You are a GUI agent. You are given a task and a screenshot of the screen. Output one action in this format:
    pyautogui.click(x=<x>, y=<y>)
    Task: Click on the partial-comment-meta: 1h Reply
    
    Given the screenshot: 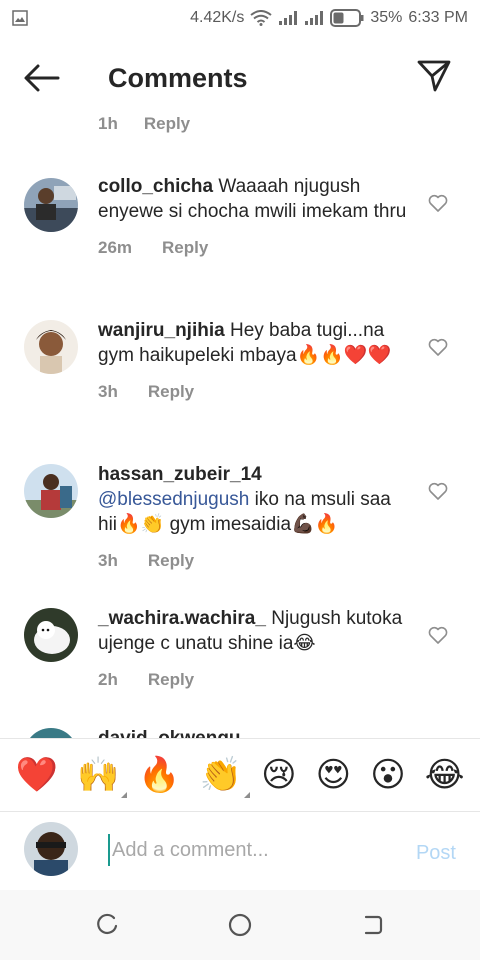 What is the action you would take?
    pyautogui.click(x=144, y=124)
    